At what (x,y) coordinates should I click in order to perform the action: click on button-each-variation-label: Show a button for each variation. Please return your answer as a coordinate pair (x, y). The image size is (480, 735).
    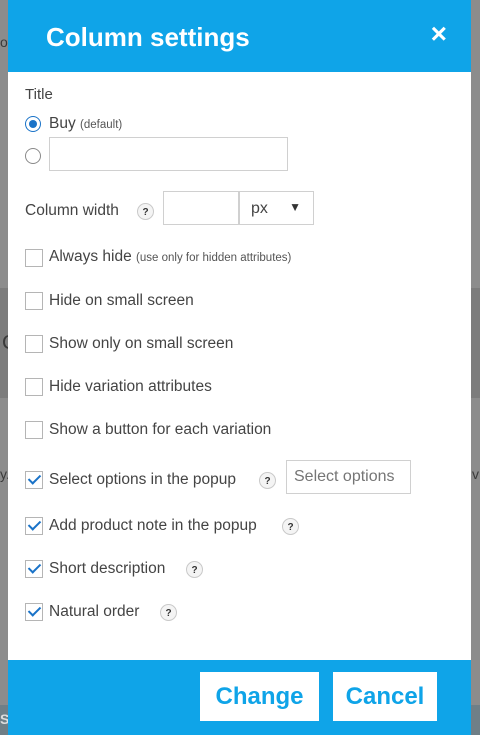
    Looking at the image, I should click on (160, 429).